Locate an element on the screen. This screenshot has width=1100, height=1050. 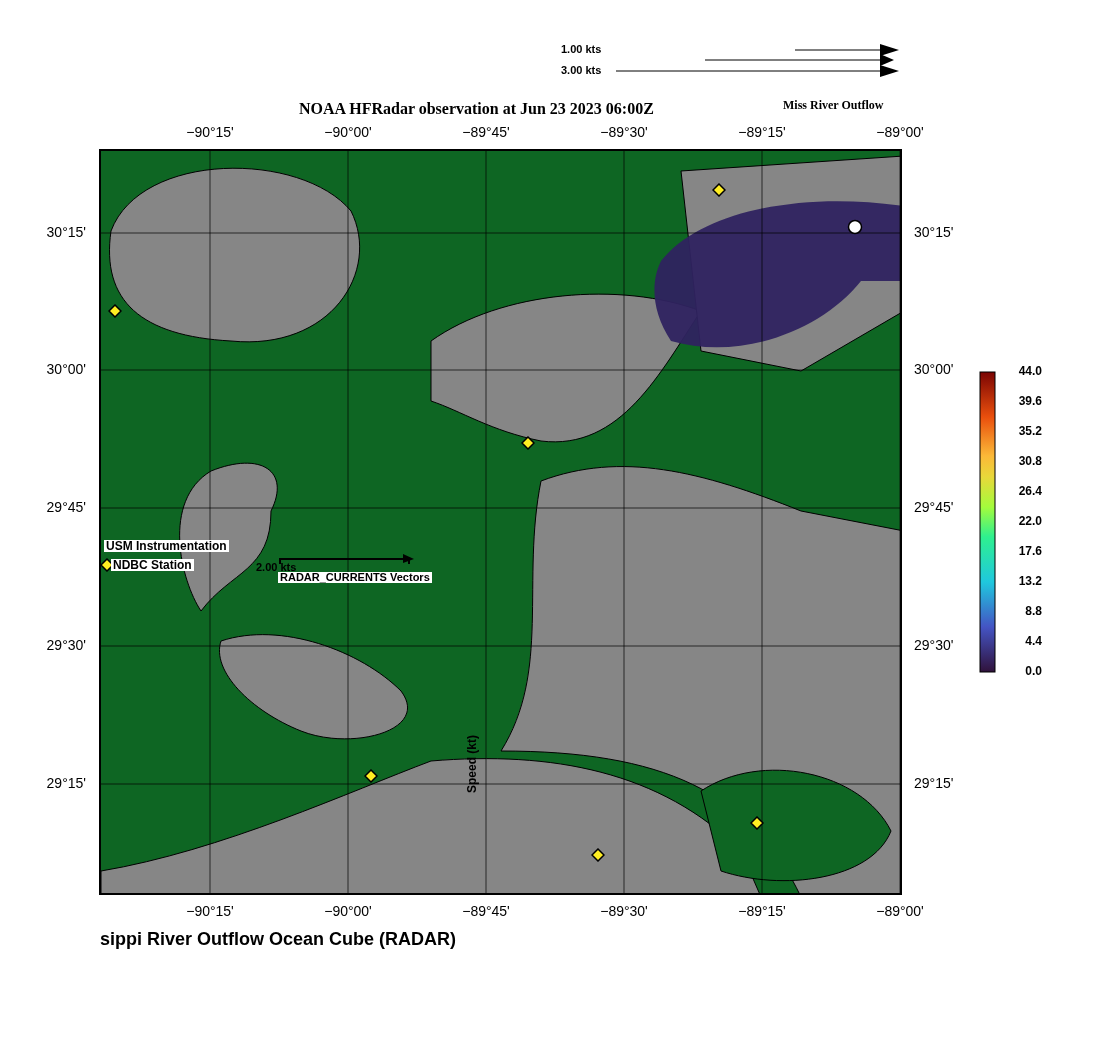
colorbar-tick-label: 39.6 is located at coordinates (1030, 401).